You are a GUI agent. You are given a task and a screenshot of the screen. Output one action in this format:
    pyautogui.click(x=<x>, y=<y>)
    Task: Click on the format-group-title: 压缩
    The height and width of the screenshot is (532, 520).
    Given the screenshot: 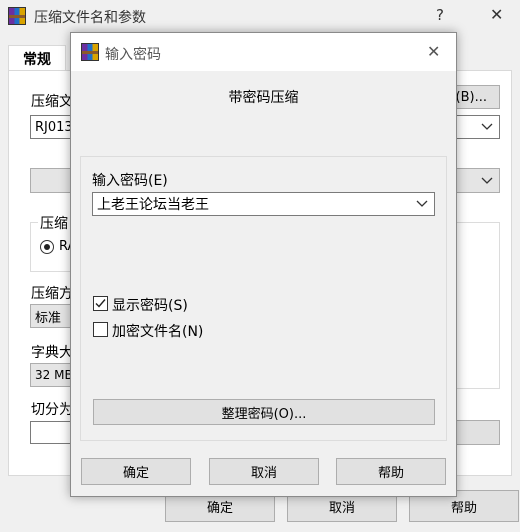 What is the action you would take?
    pyautogui.click(x=54, y=223)
    